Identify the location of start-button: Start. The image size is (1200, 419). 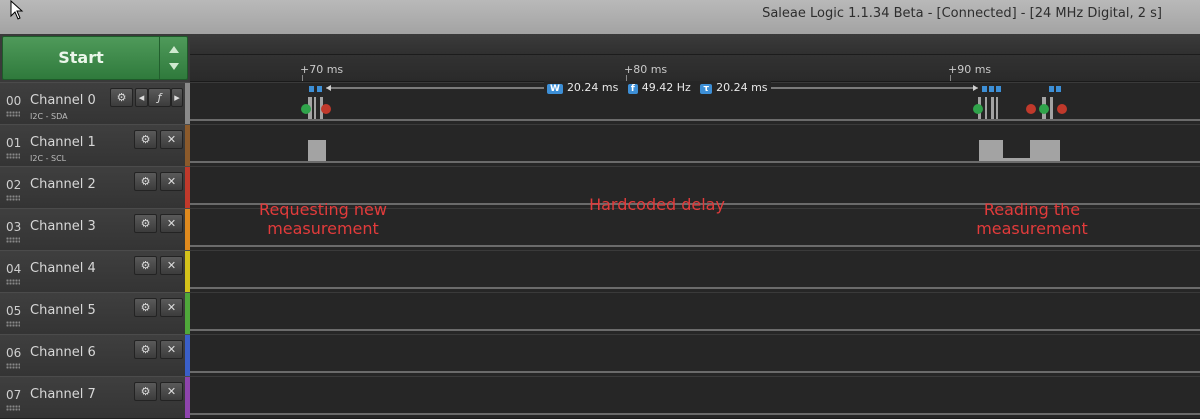
(95, 58).